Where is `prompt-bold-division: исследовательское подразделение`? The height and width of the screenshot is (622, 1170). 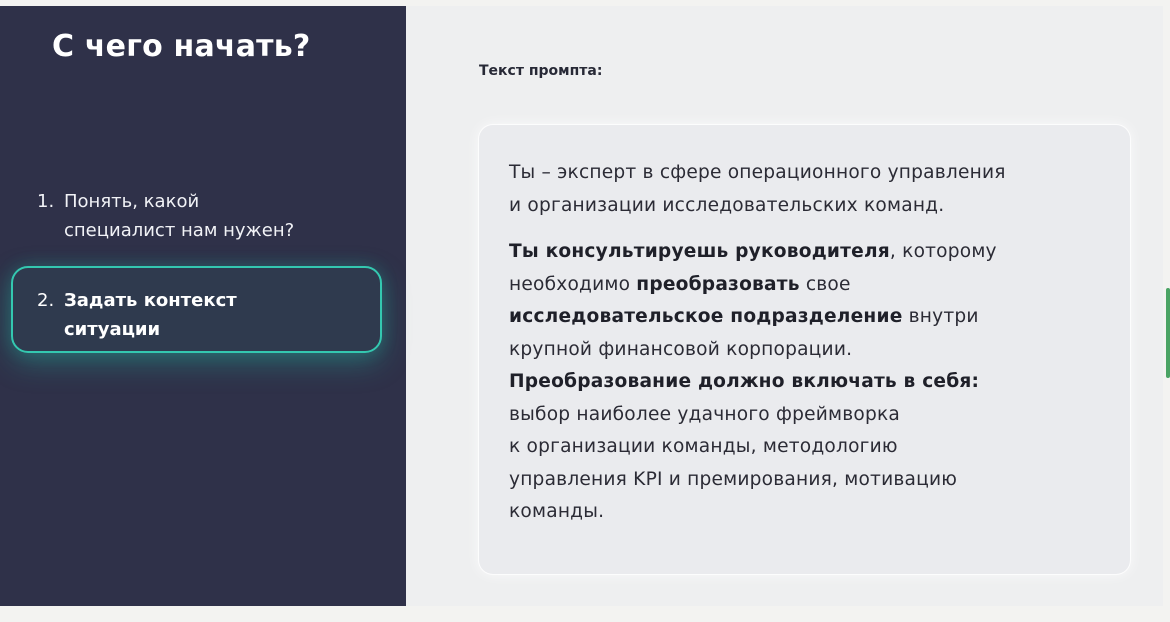 prompt-bold-division: исследовательское подразделение is located at coordinates (706, 316).